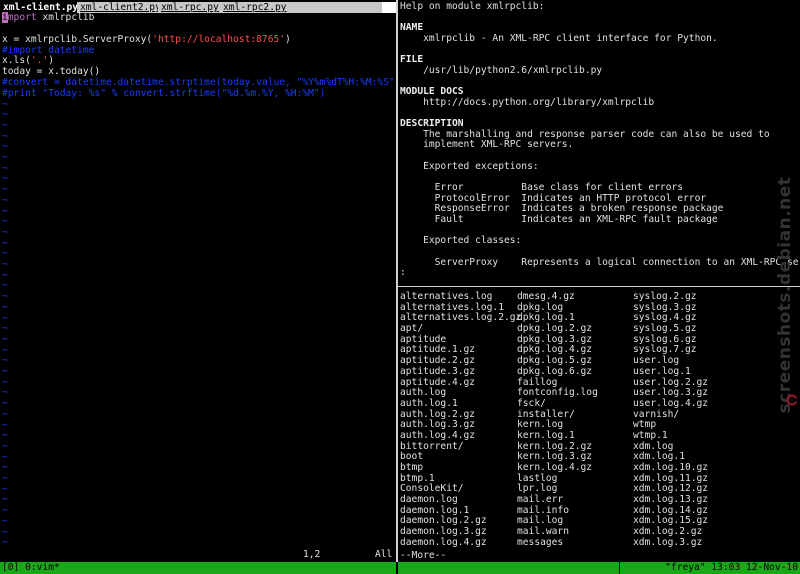  What do you see at coordinates (312, 554) in the screenshot?
I see `cursor-position: 1,2` at bounding box center [312, 554].